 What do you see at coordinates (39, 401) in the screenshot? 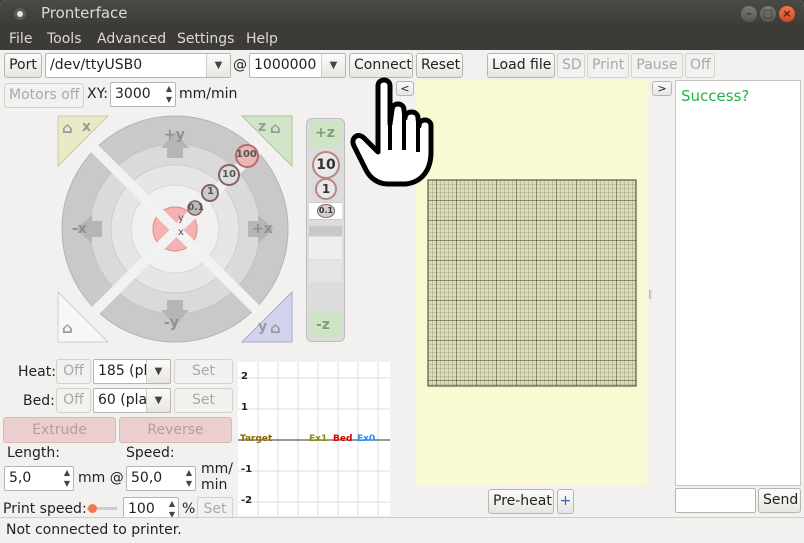
I see `bed-label: Bed:` at bounding box center [39, 401].